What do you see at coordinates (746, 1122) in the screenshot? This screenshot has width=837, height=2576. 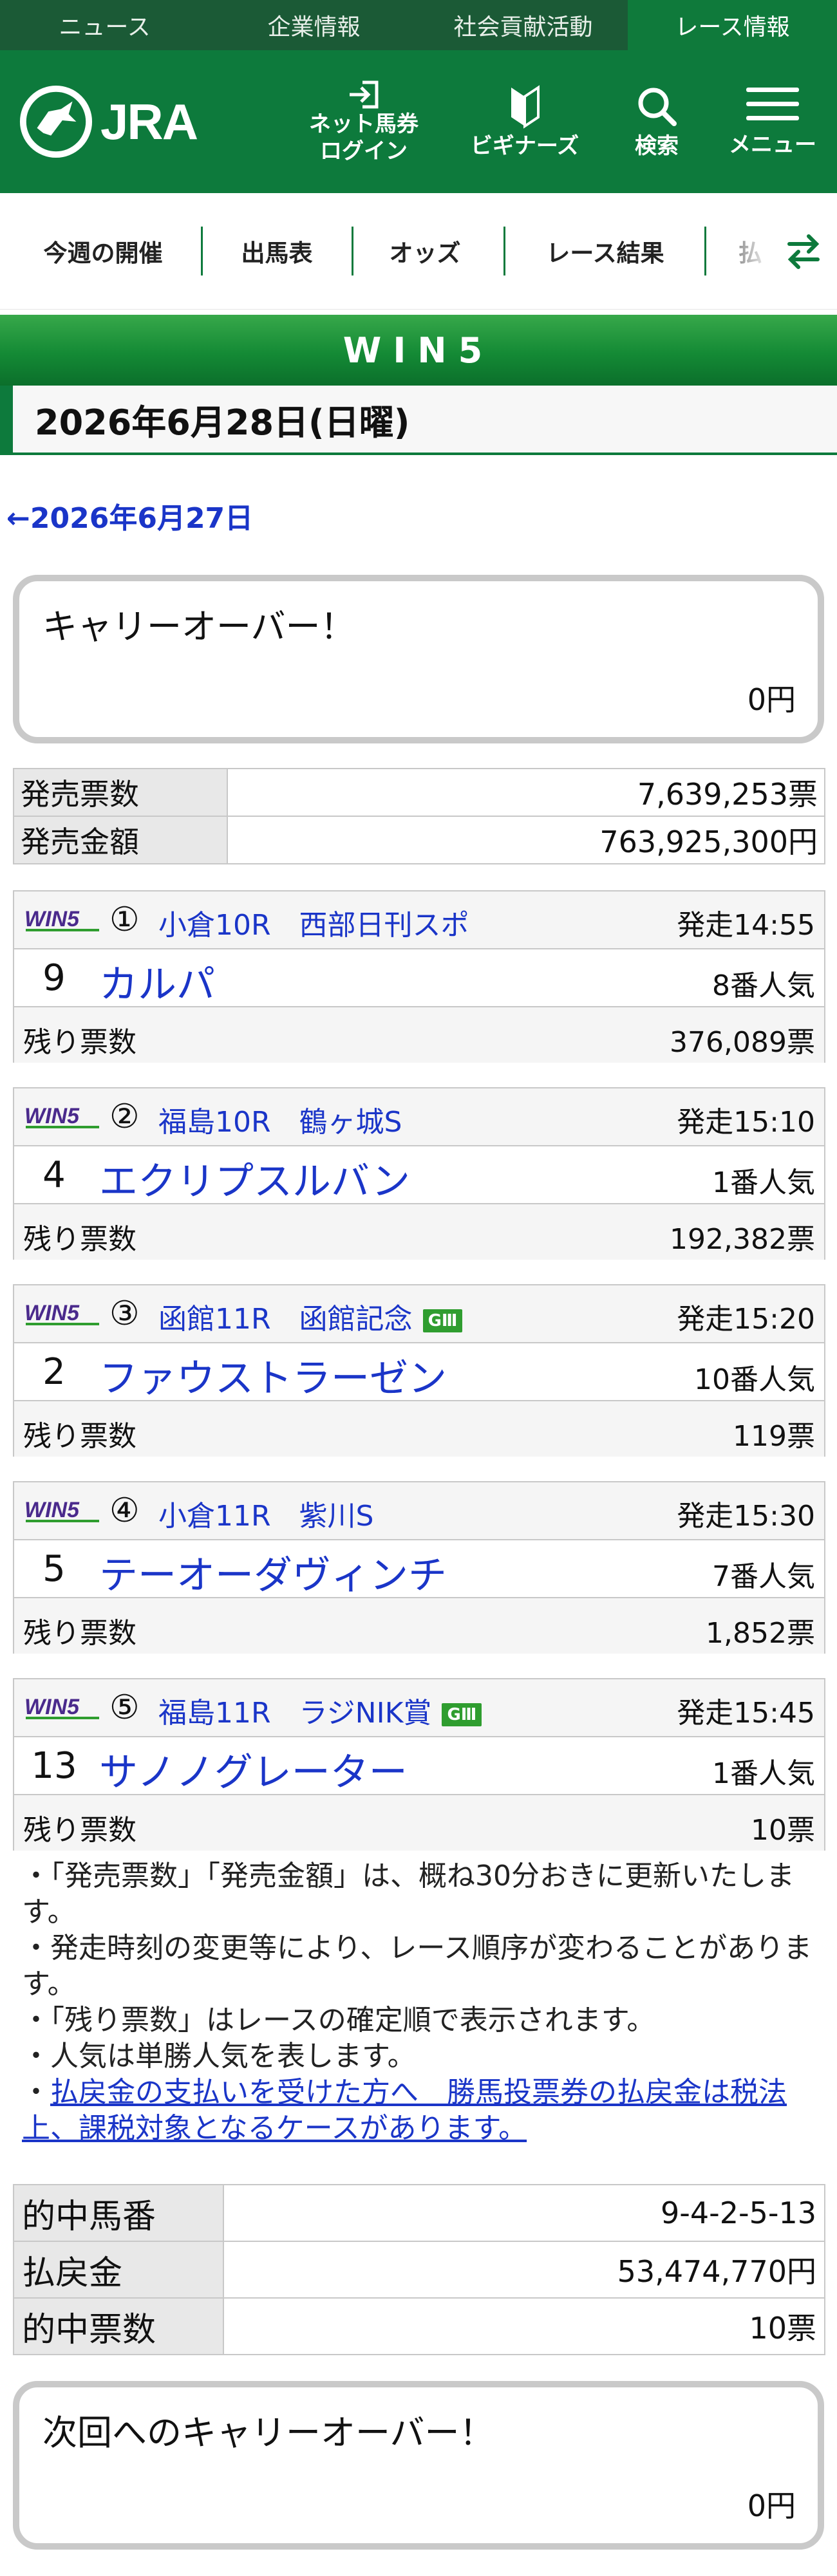 I see `start-time: 発走15:10` at bounding box center [746, 1122].